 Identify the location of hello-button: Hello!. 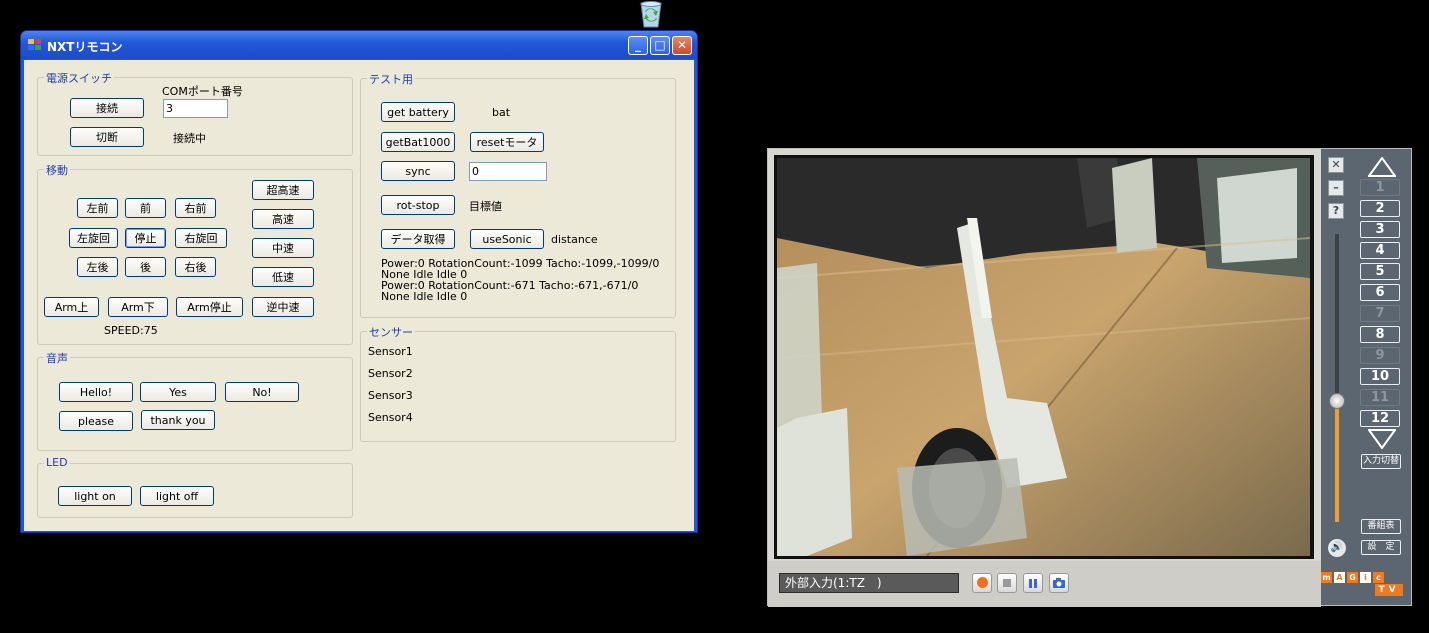
(96, 392).